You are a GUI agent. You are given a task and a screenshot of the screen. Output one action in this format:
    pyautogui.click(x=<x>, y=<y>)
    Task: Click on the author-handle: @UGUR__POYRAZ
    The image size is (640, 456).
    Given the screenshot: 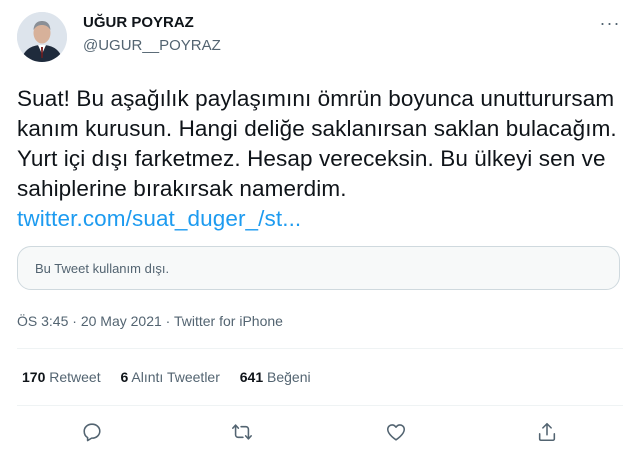 What is the action you would take?
    pyautogui.click(x=152, y=45)
    